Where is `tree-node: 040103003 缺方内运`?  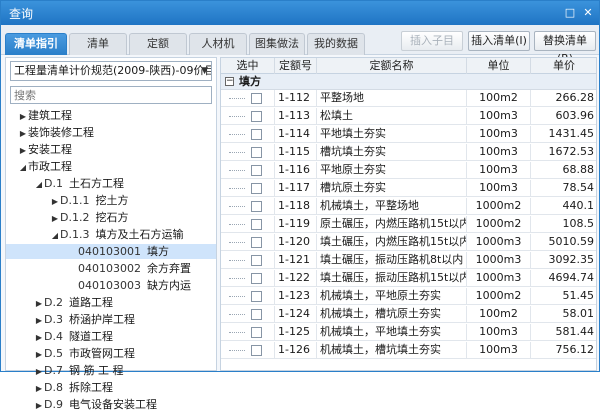
tree-node: 040103003 缺方内运 is located at coordinates (111, 285).